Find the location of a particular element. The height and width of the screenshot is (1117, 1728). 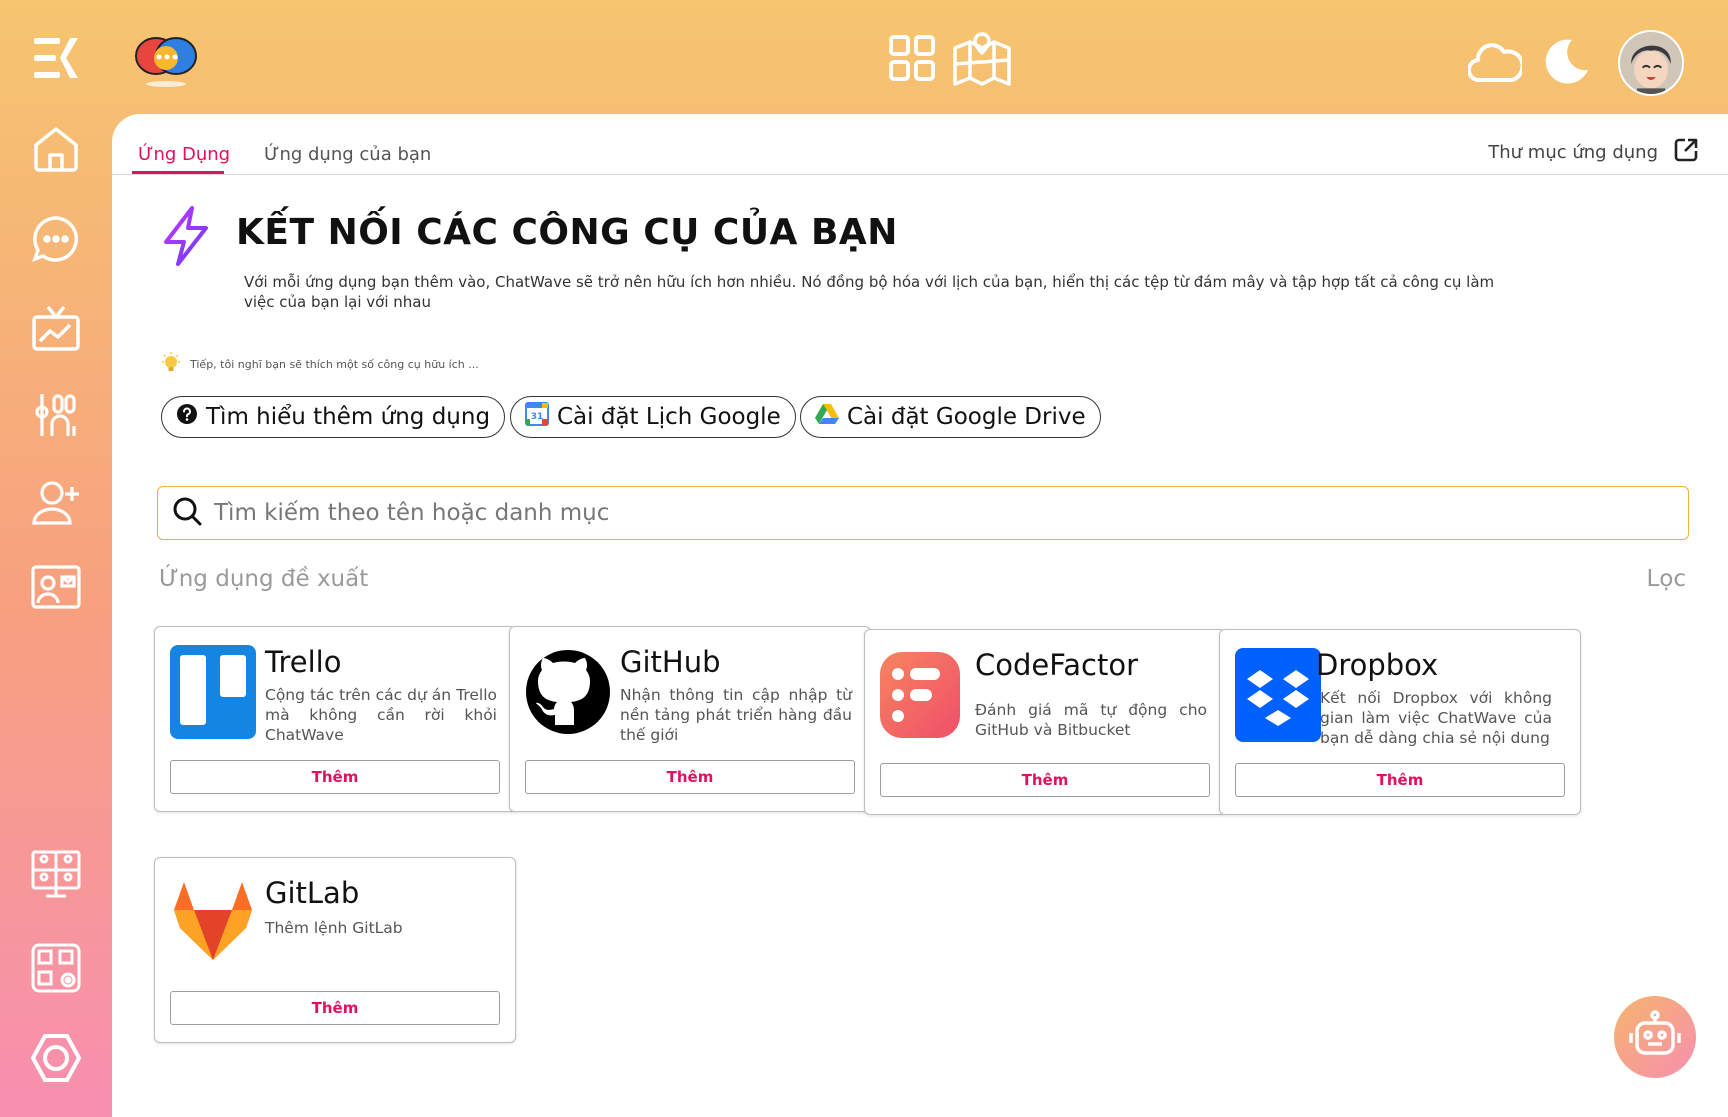

qr-settings-icon is located at coordinates (56, 968).